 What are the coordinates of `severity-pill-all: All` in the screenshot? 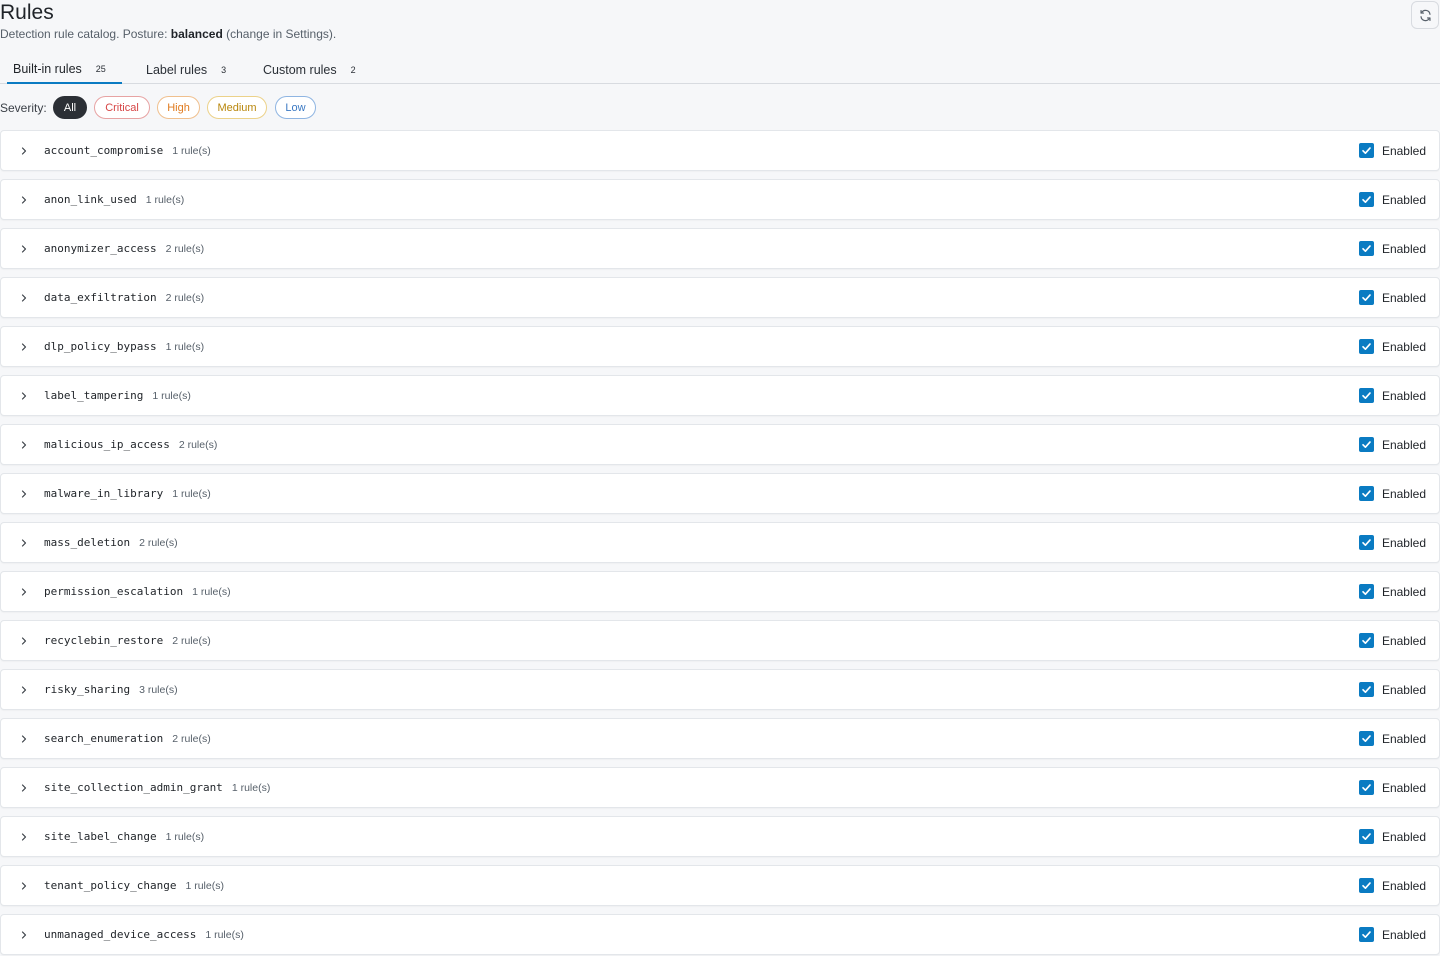 It's located at (70, 107).